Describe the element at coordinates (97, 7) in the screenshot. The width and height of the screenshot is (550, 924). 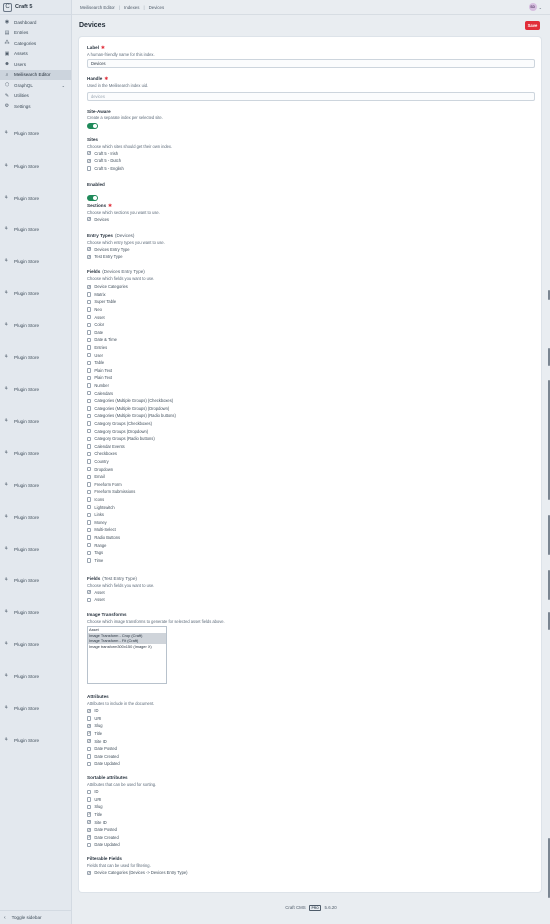
I see `breadcrumb-meilisearch: Meilisearch Editor` at that location.